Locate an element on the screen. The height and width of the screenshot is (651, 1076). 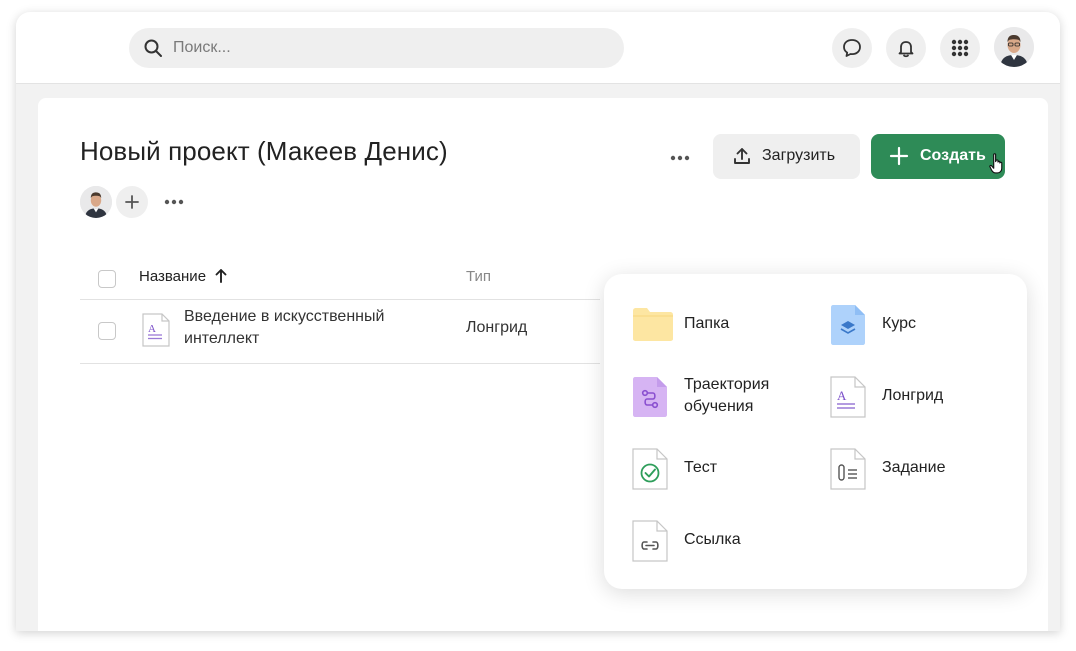
column-header-name-label: Название is located at coordinates (173, 276).